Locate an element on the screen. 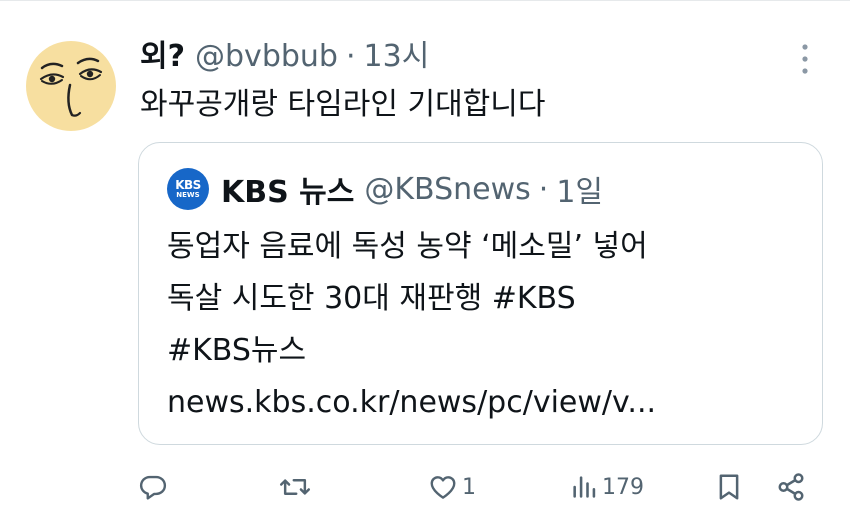  reply-button is located at coordinates (153, 487).